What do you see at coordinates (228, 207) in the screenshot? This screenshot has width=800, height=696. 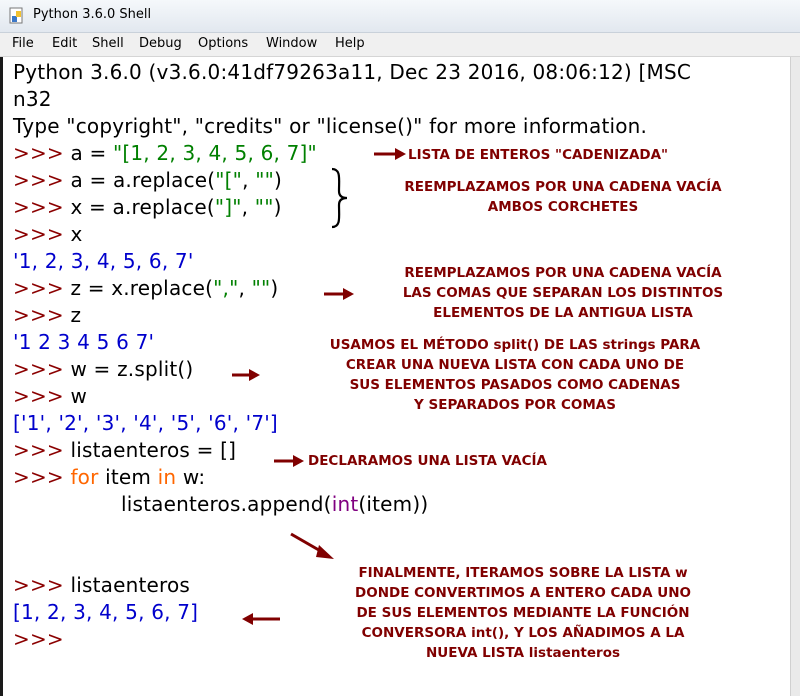 I see `string-literal: "]"` at bounding box center [228, 207].